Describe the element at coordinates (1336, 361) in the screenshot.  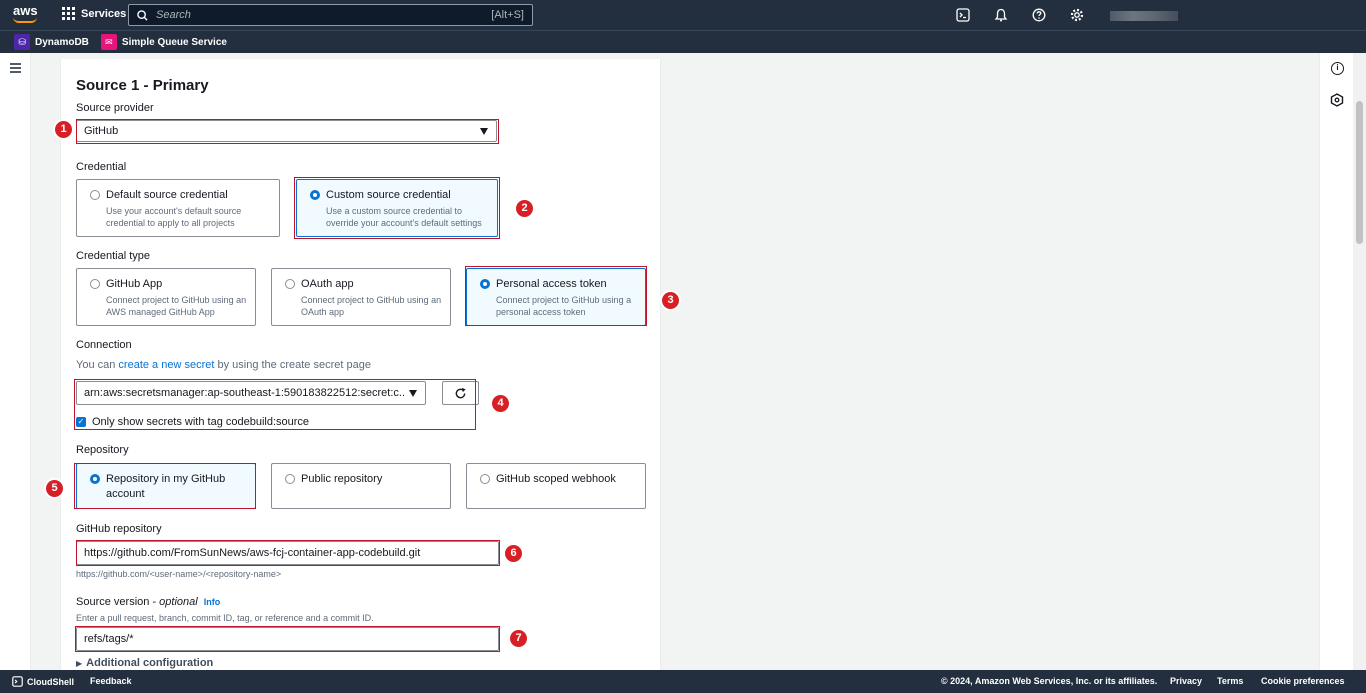
I see `right-rail: i` at that location.